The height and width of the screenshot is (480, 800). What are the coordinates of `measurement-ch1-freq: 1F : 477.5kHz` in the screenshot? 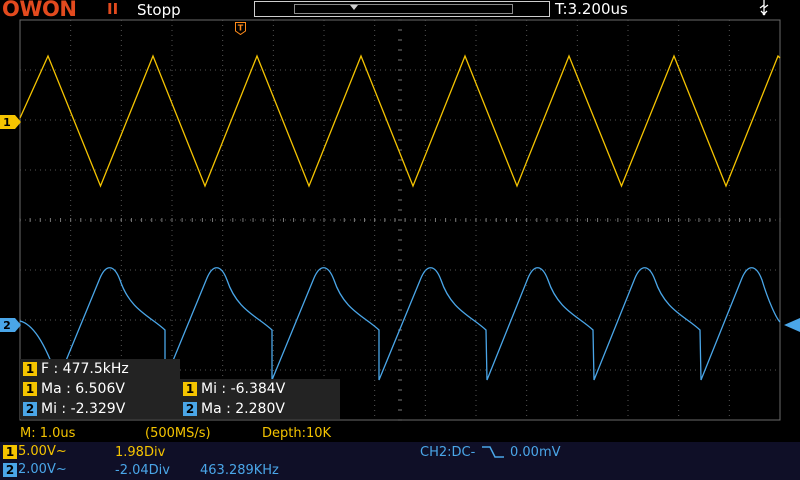 It's located at (100, 369).